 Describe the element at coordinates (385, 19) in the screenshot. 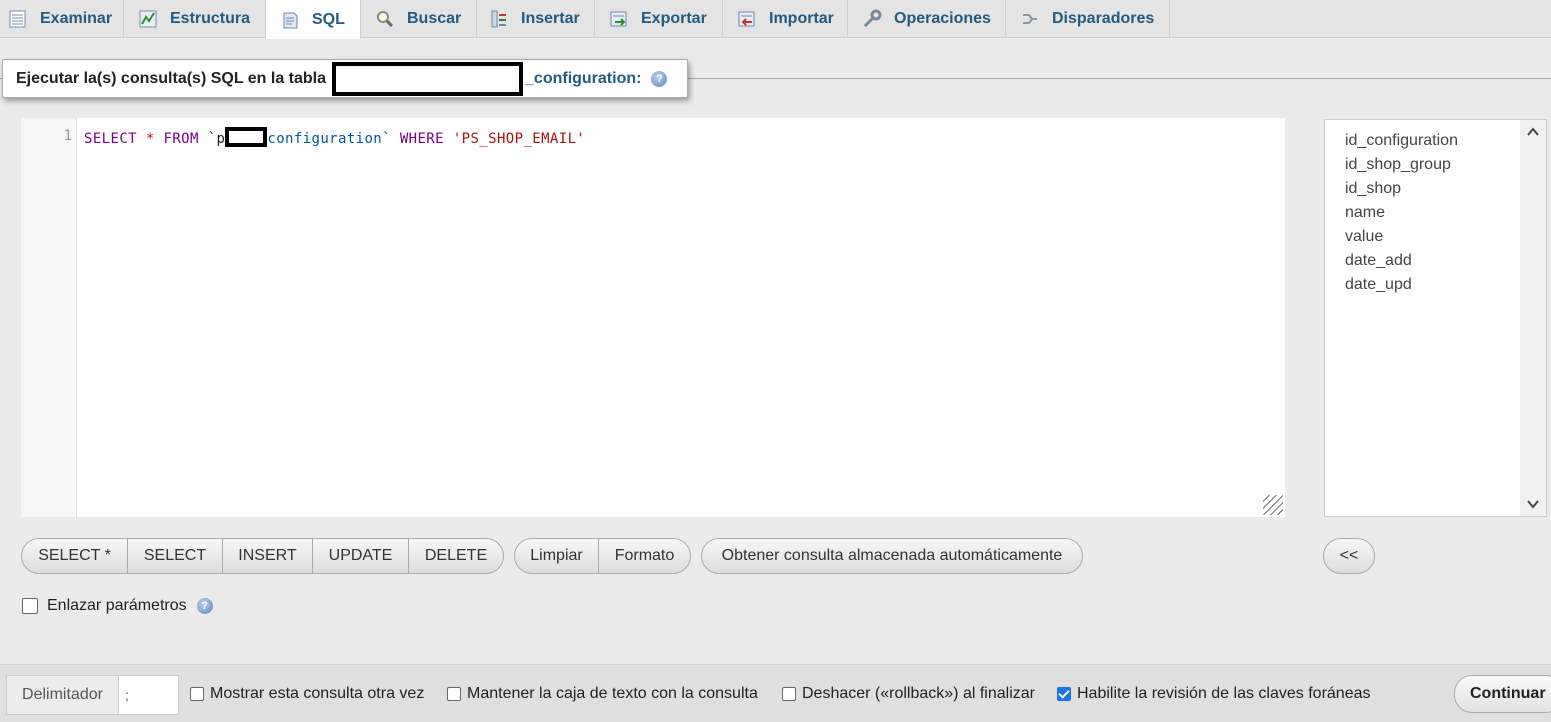

I see `search-icon` at that location.